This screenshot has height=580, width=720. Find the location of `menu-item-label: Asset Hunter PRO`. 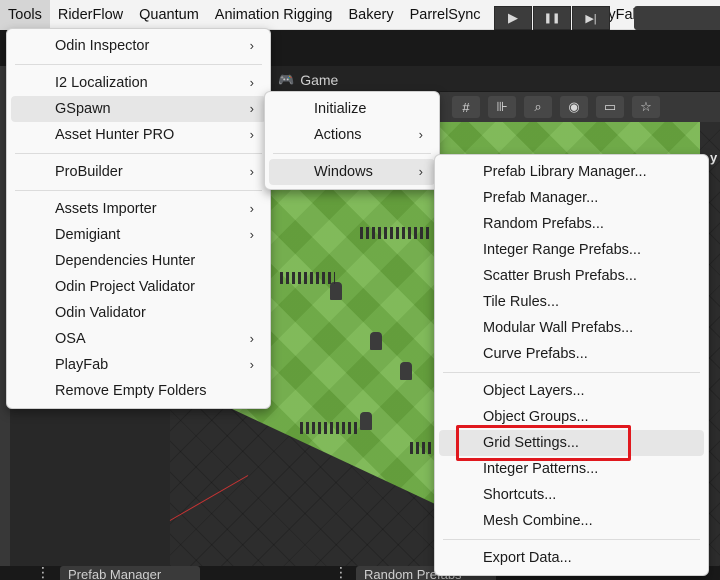

menu-item-label: Asset Hunter PRO is located at coordinates (115, 135).